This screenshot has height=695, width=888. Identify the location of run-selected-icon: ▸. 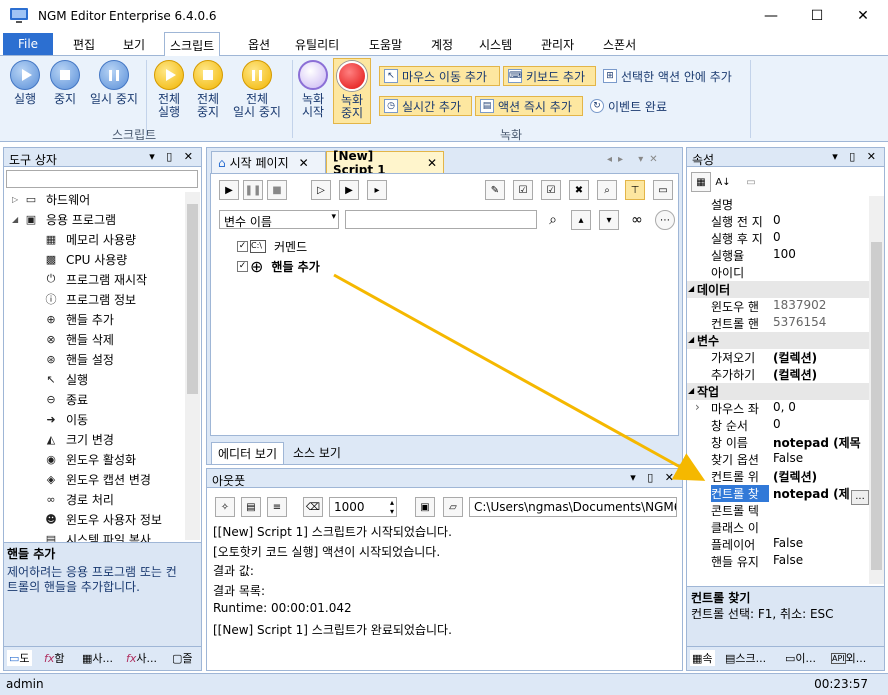
(377, 190).